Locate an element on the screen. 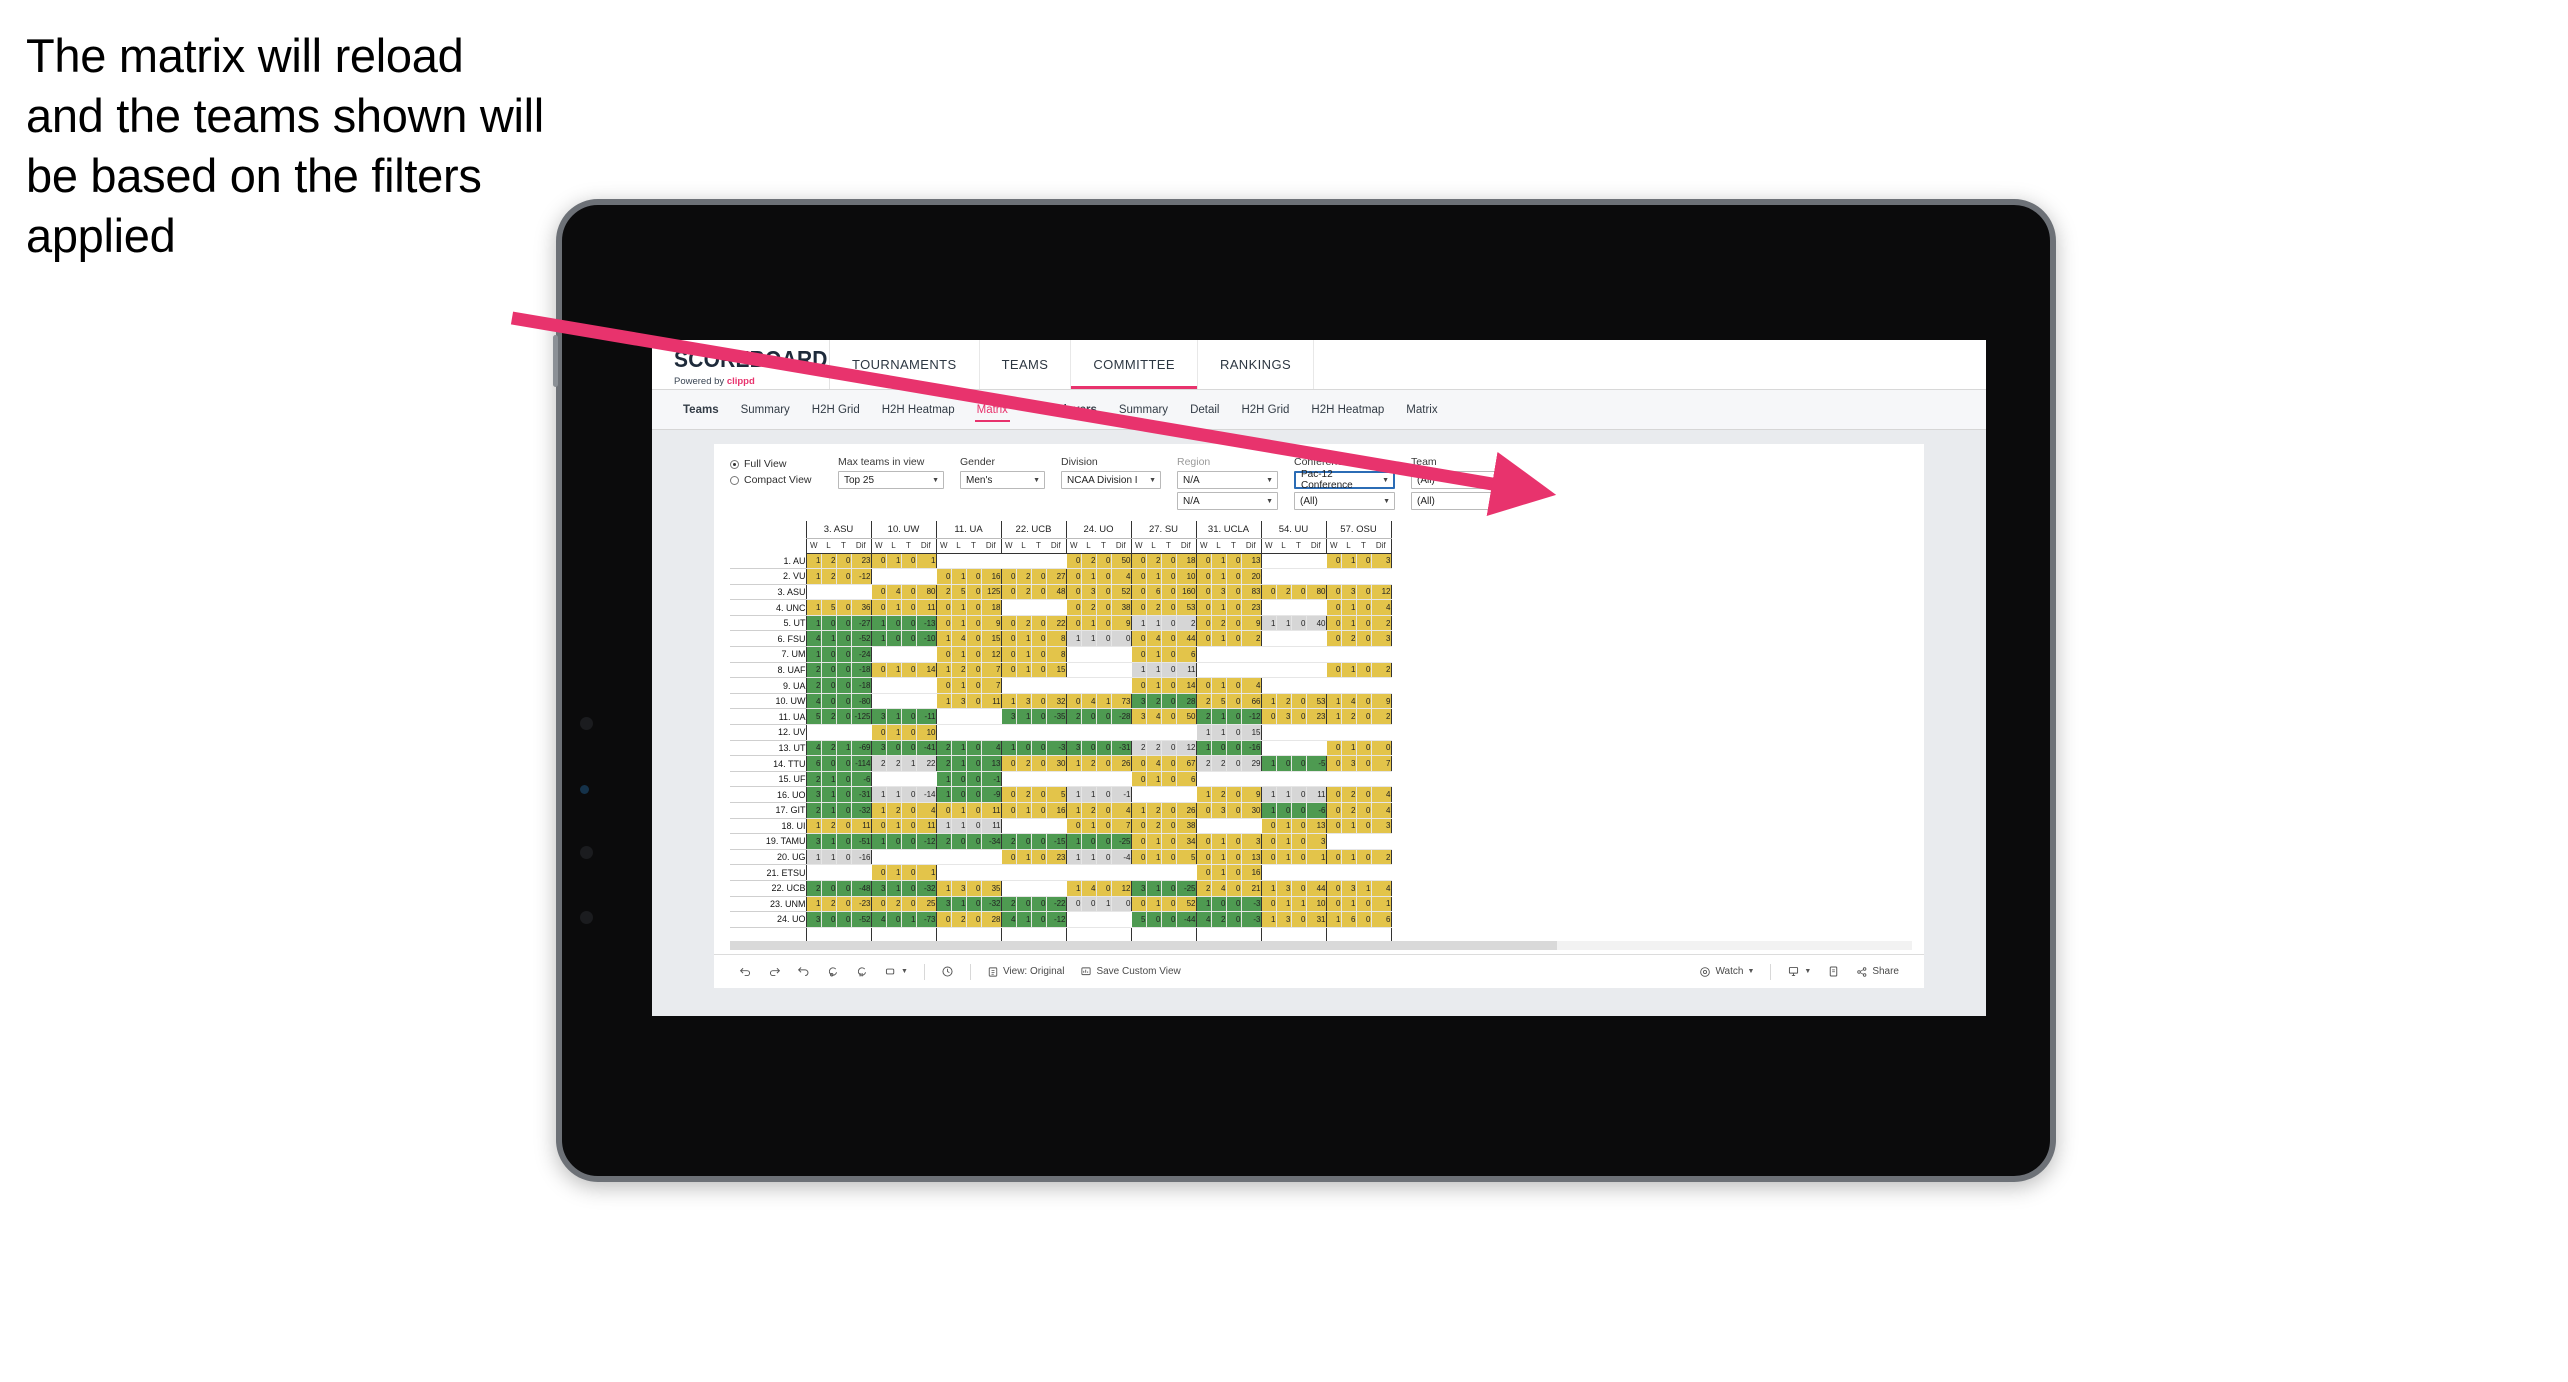 This screenshot has width=2568, height=1382. device-preview-button: ▼ is located at coordinates (1799, 972).